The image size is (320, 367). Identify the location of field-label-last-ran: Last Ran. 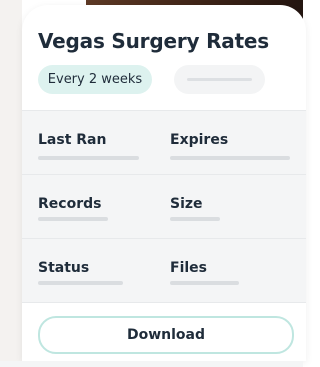
(72, 140).